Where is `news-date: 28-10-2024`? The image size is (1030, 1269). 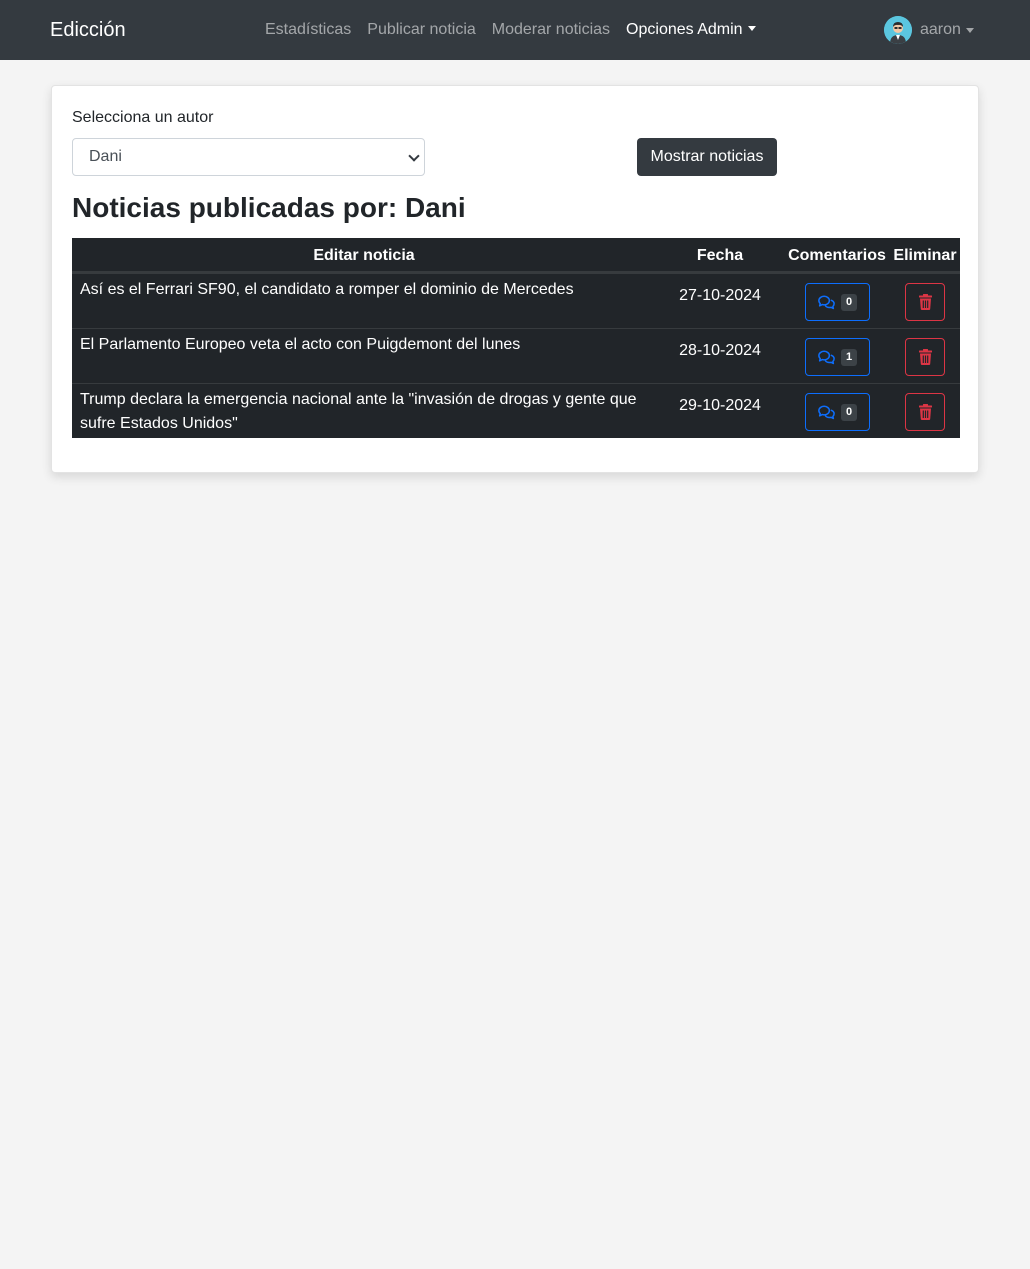 news-date: 28-10-2024 is located at coordinates (720, 350).